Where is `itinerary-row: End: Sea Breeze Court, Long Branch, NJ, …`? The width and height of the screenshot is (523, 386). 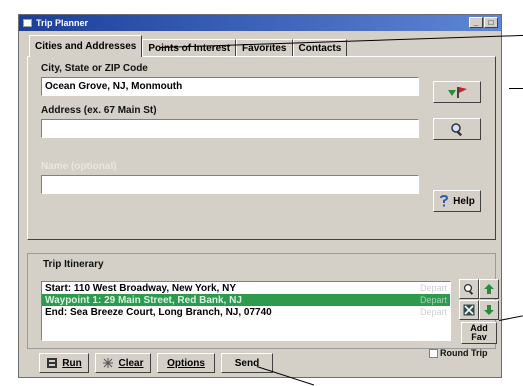
itinerary-row: End: Sea Breeze Court, Long Branch, NJ, … is located at coordinates (246, 312).